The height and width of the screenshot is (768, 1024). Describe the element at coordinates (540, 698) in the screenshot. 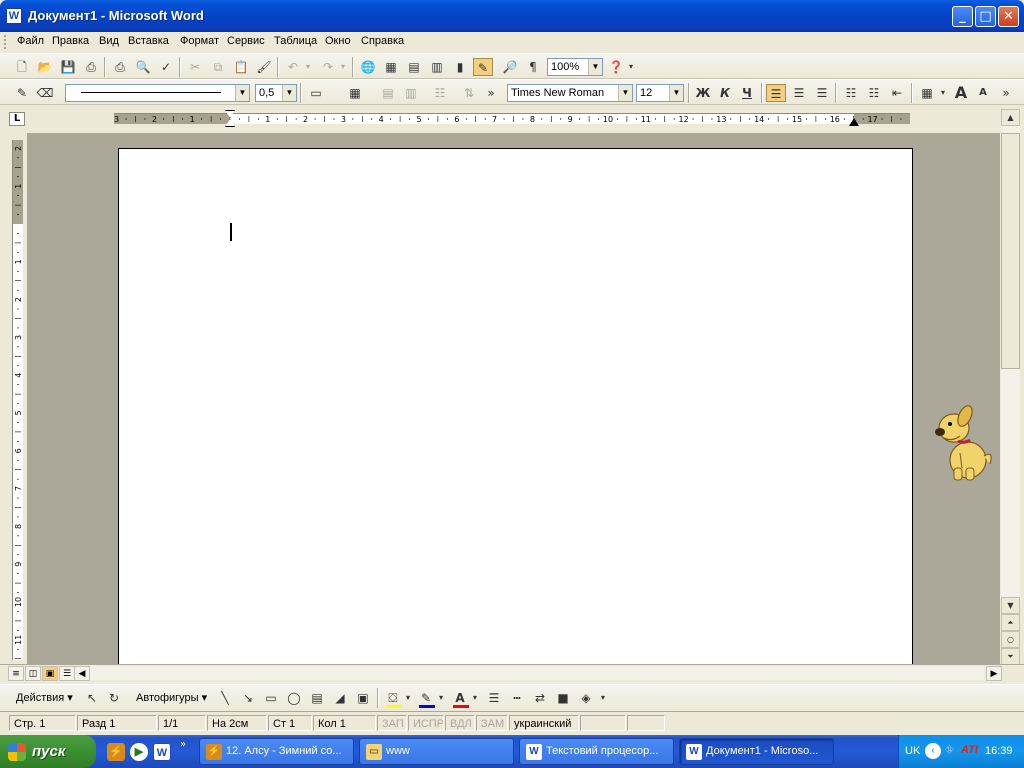

I see `arrow-style-icon: ⇄` at that location.